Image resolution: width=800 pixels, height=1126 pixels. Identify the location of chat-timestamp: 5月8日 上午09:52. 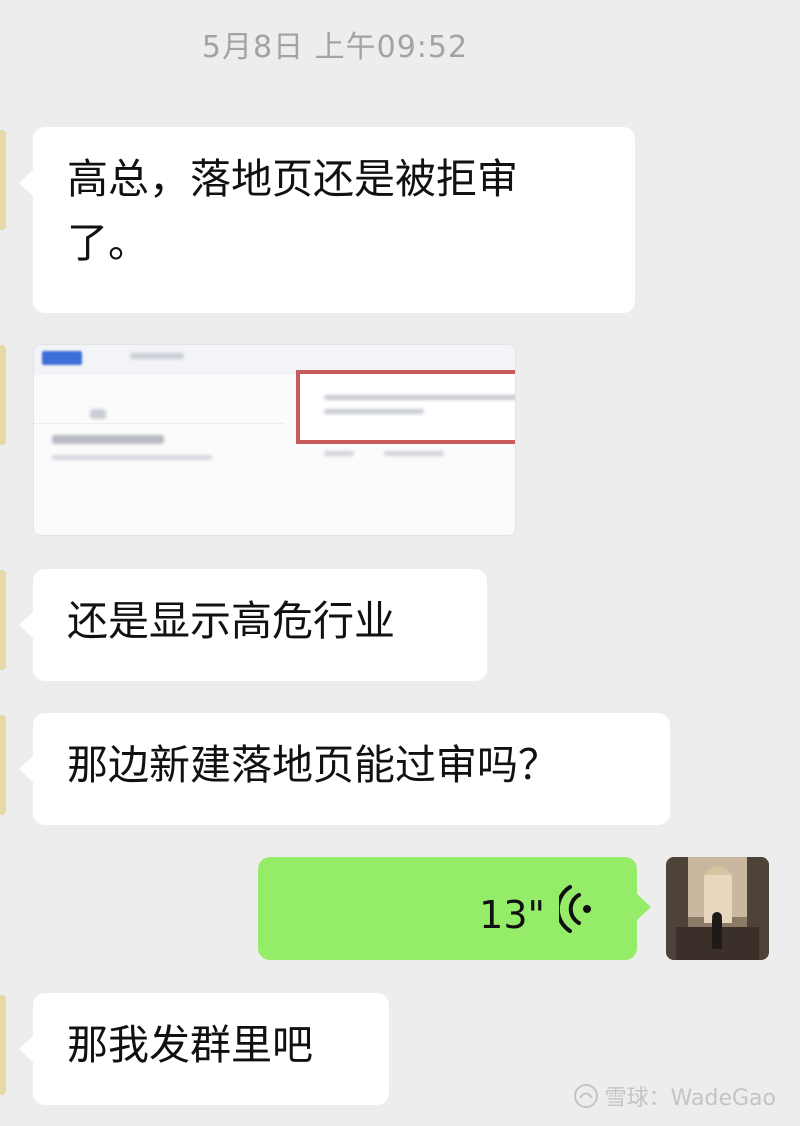
(335, 47).